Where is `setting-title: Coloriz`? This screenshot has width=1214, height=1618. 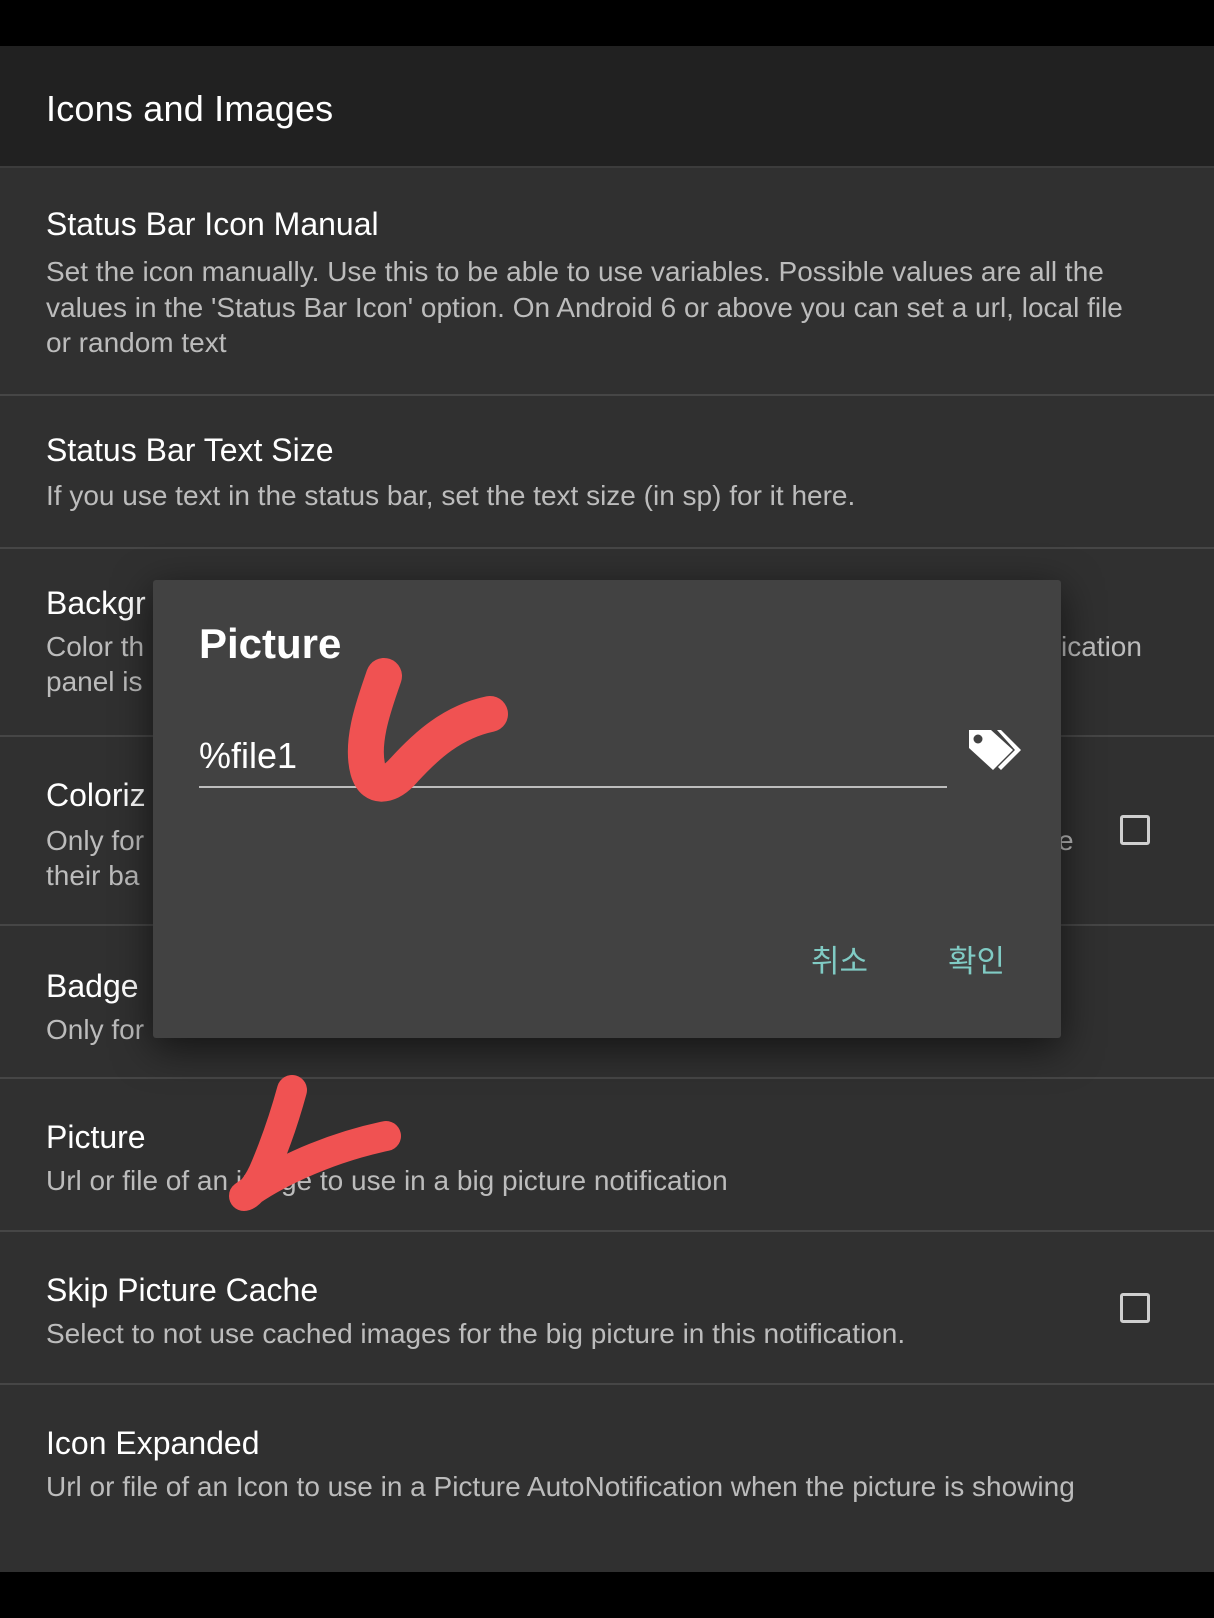
setting-title: Coloriz is located at coordinates (96, 795).